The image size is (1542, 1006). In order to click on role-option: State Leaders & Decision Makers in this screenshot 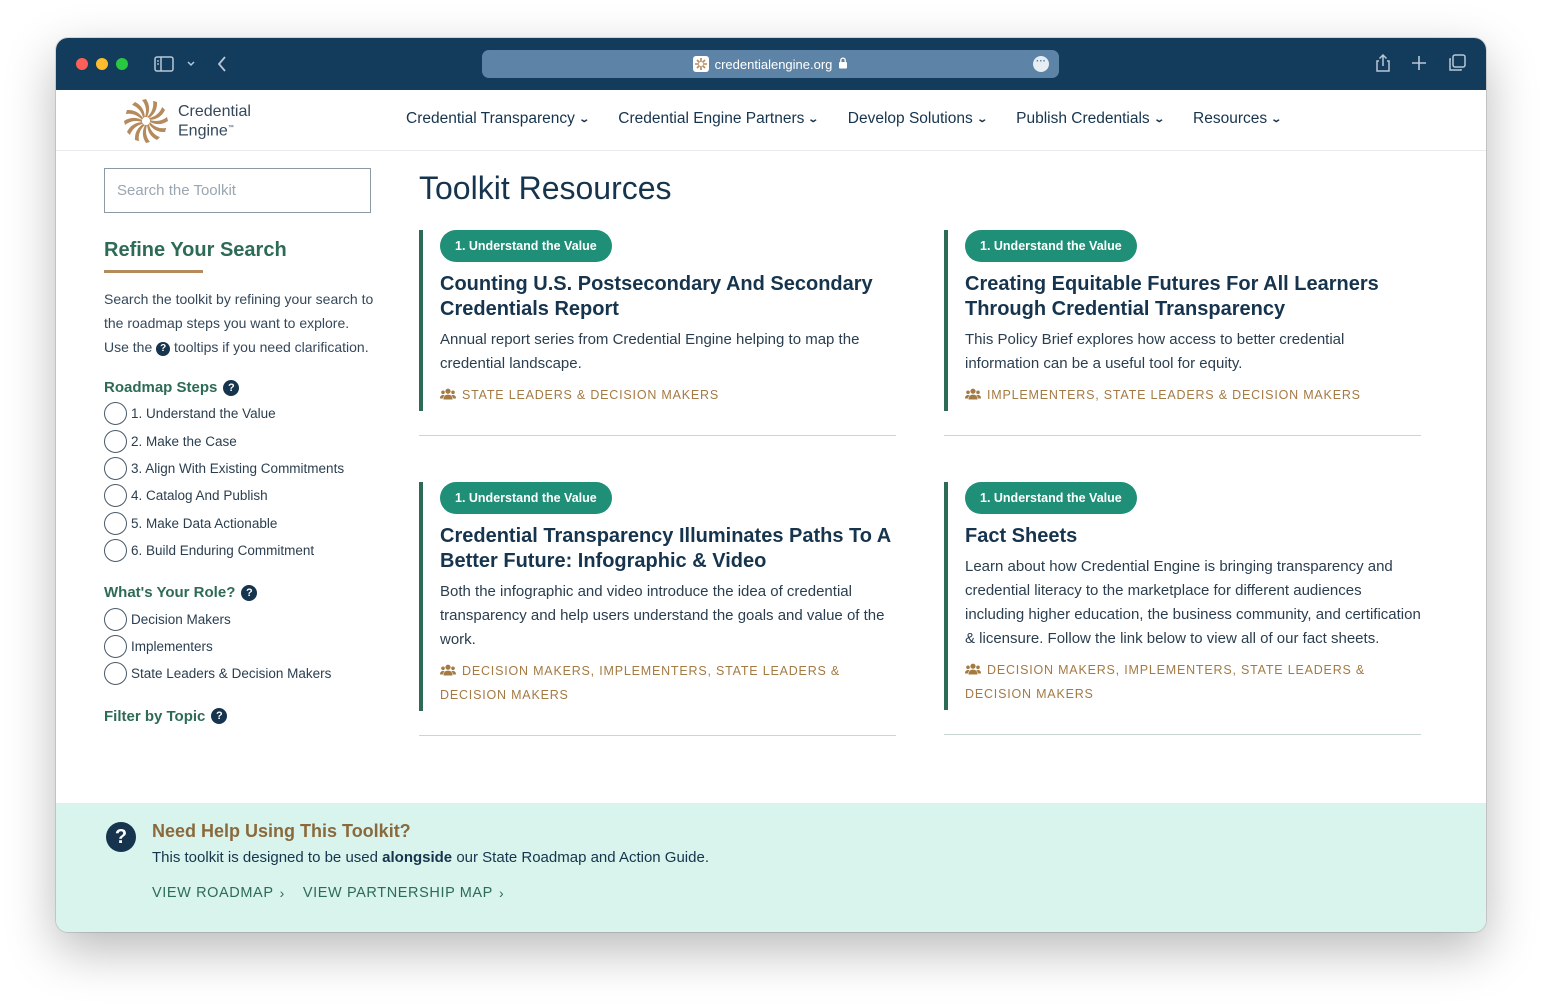, I will do `click(239, 673)`.